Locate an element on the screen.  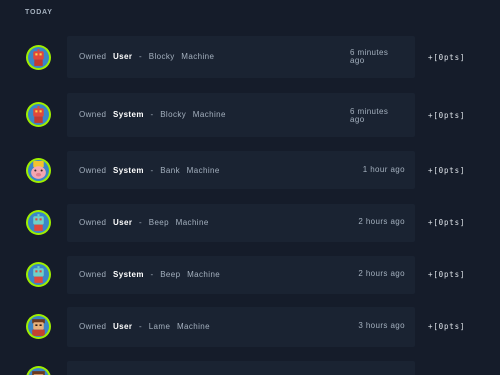
activity-text: Owned System - Blocky Machine is located at coordinates (154, 114).